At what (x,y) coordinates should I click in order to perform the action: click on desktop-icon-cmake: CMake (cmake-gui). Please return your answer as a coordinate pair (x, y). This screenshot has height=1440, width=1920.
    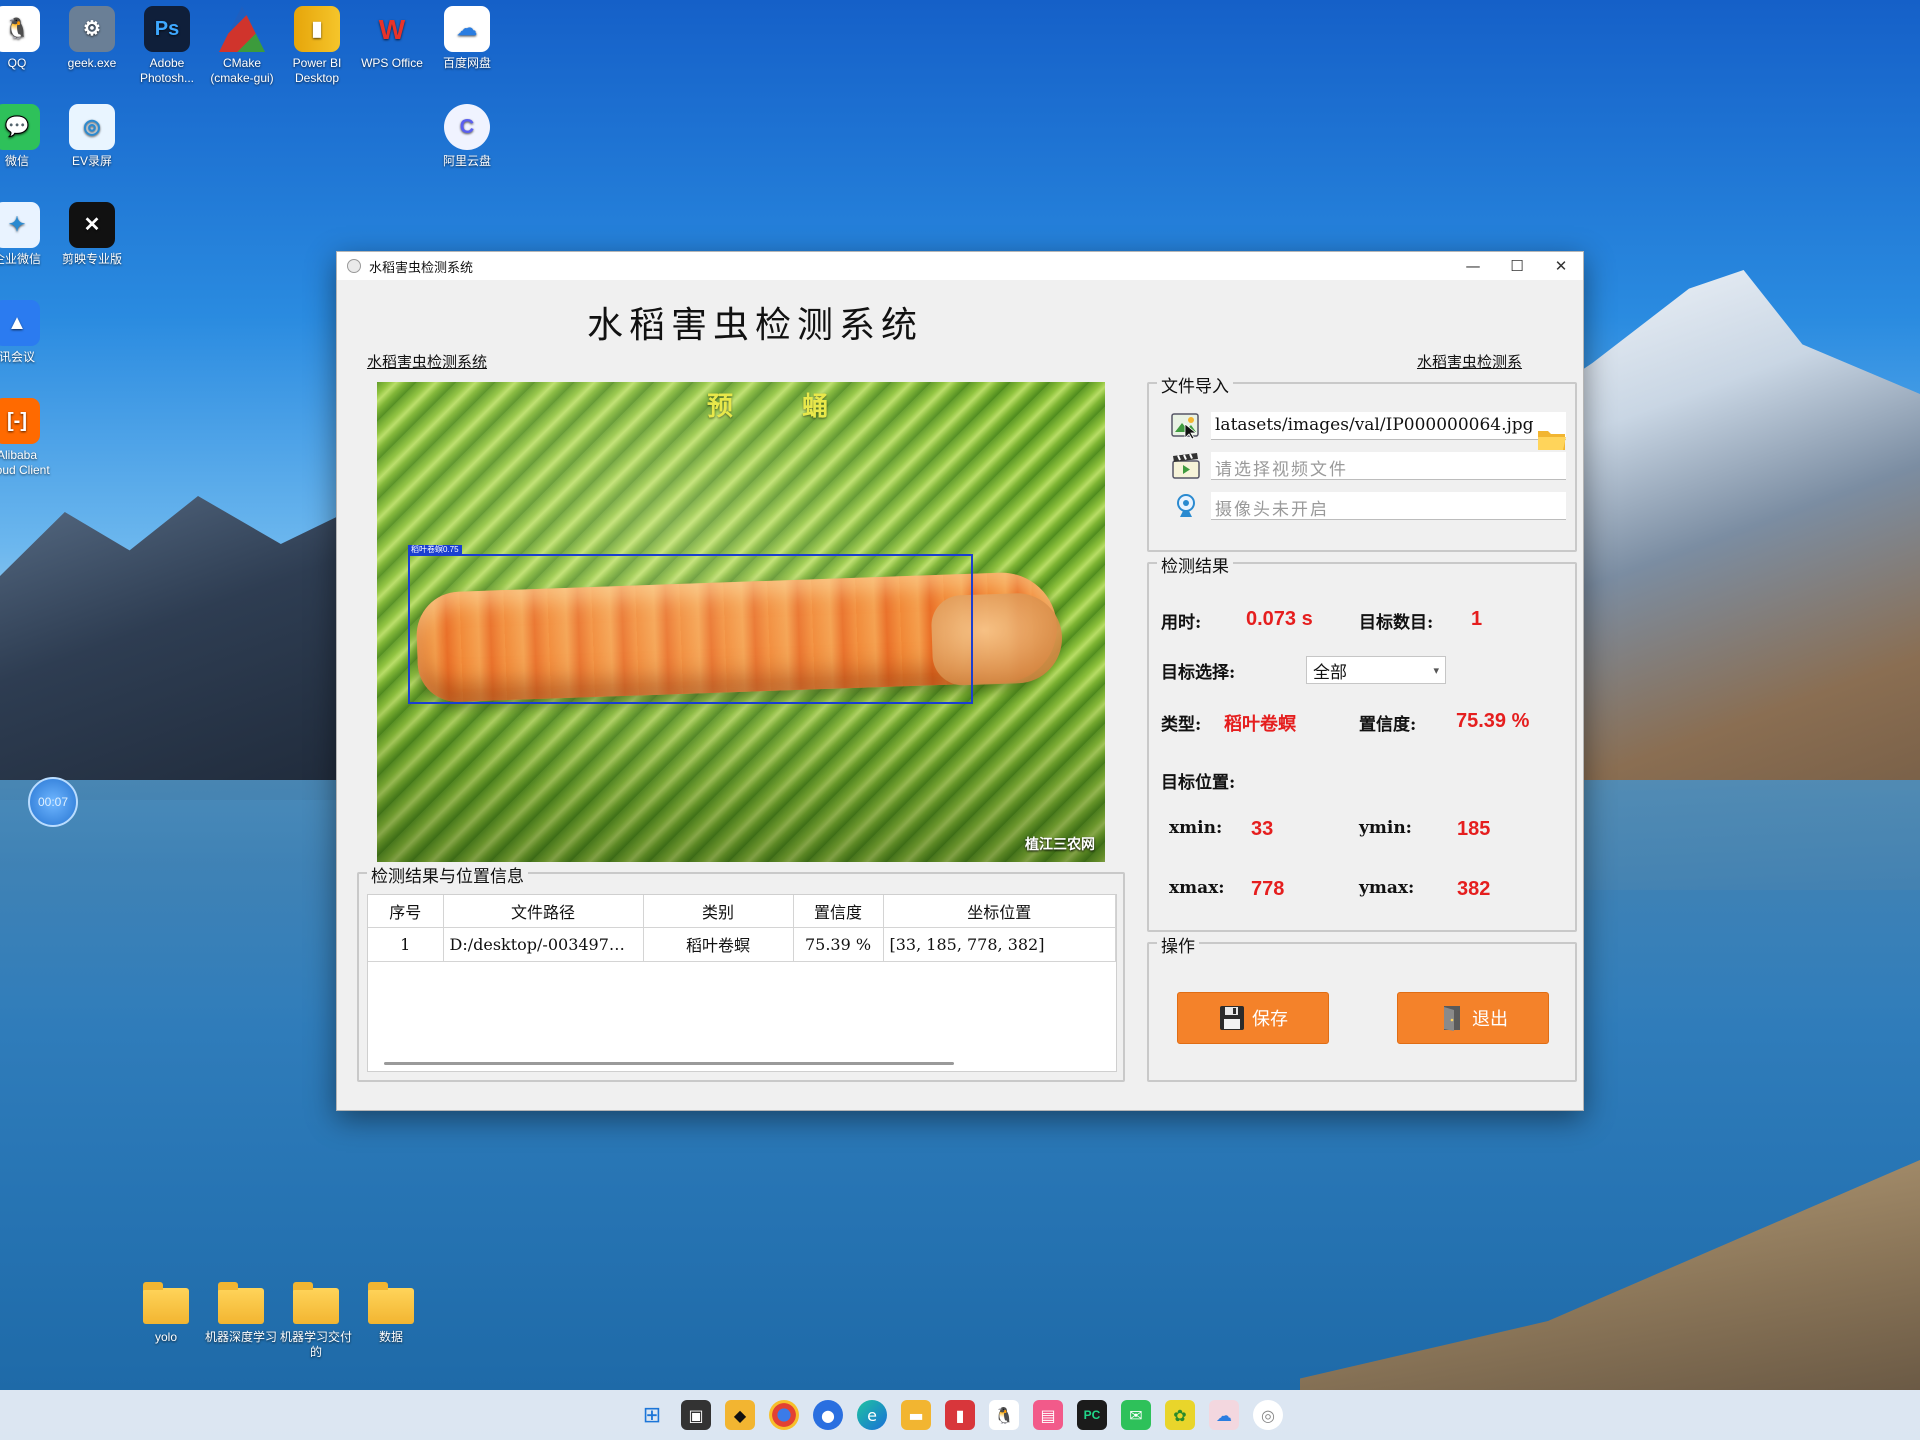
    Looking at the image, I should click on (242, 46).